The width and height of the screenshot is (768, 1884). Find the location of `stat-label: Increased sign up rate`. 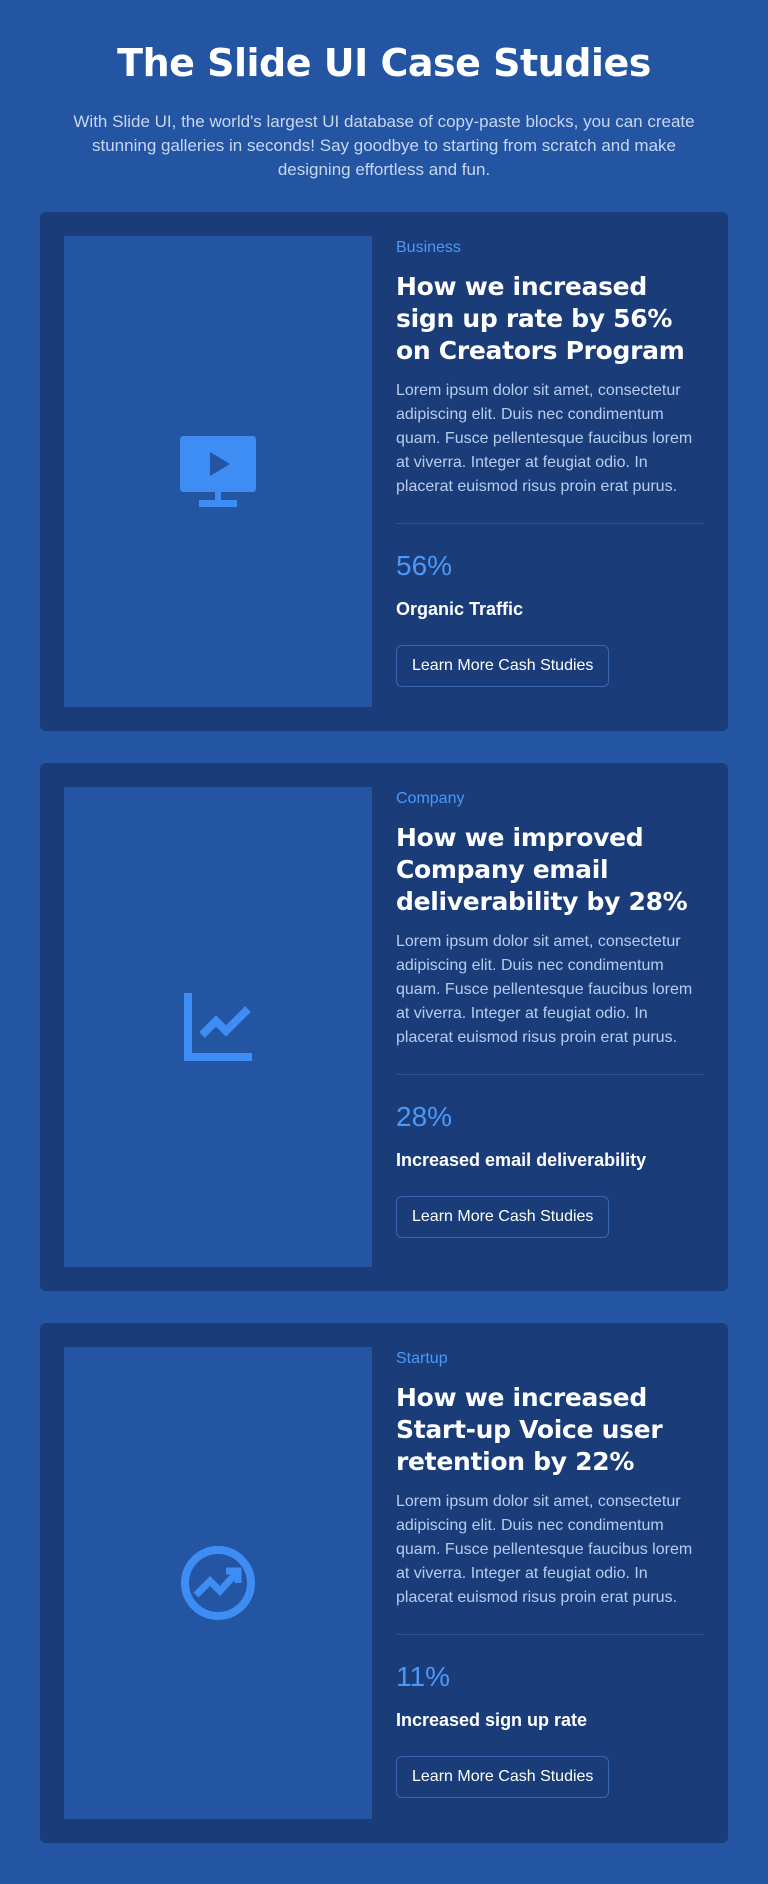

stat-label: Increased sign up rate is located at coordinates (492, 1720).